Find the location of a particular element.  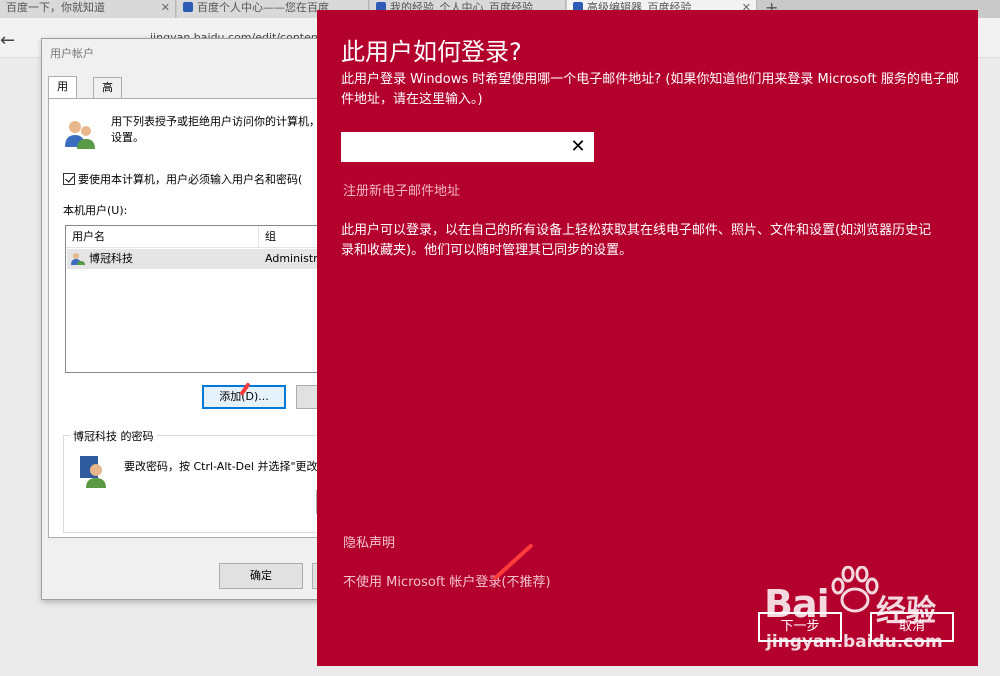

intro-text: 用下列表授予或拒绝用户访问你的计算机， 设置。 is located at coordinates (221, 130).